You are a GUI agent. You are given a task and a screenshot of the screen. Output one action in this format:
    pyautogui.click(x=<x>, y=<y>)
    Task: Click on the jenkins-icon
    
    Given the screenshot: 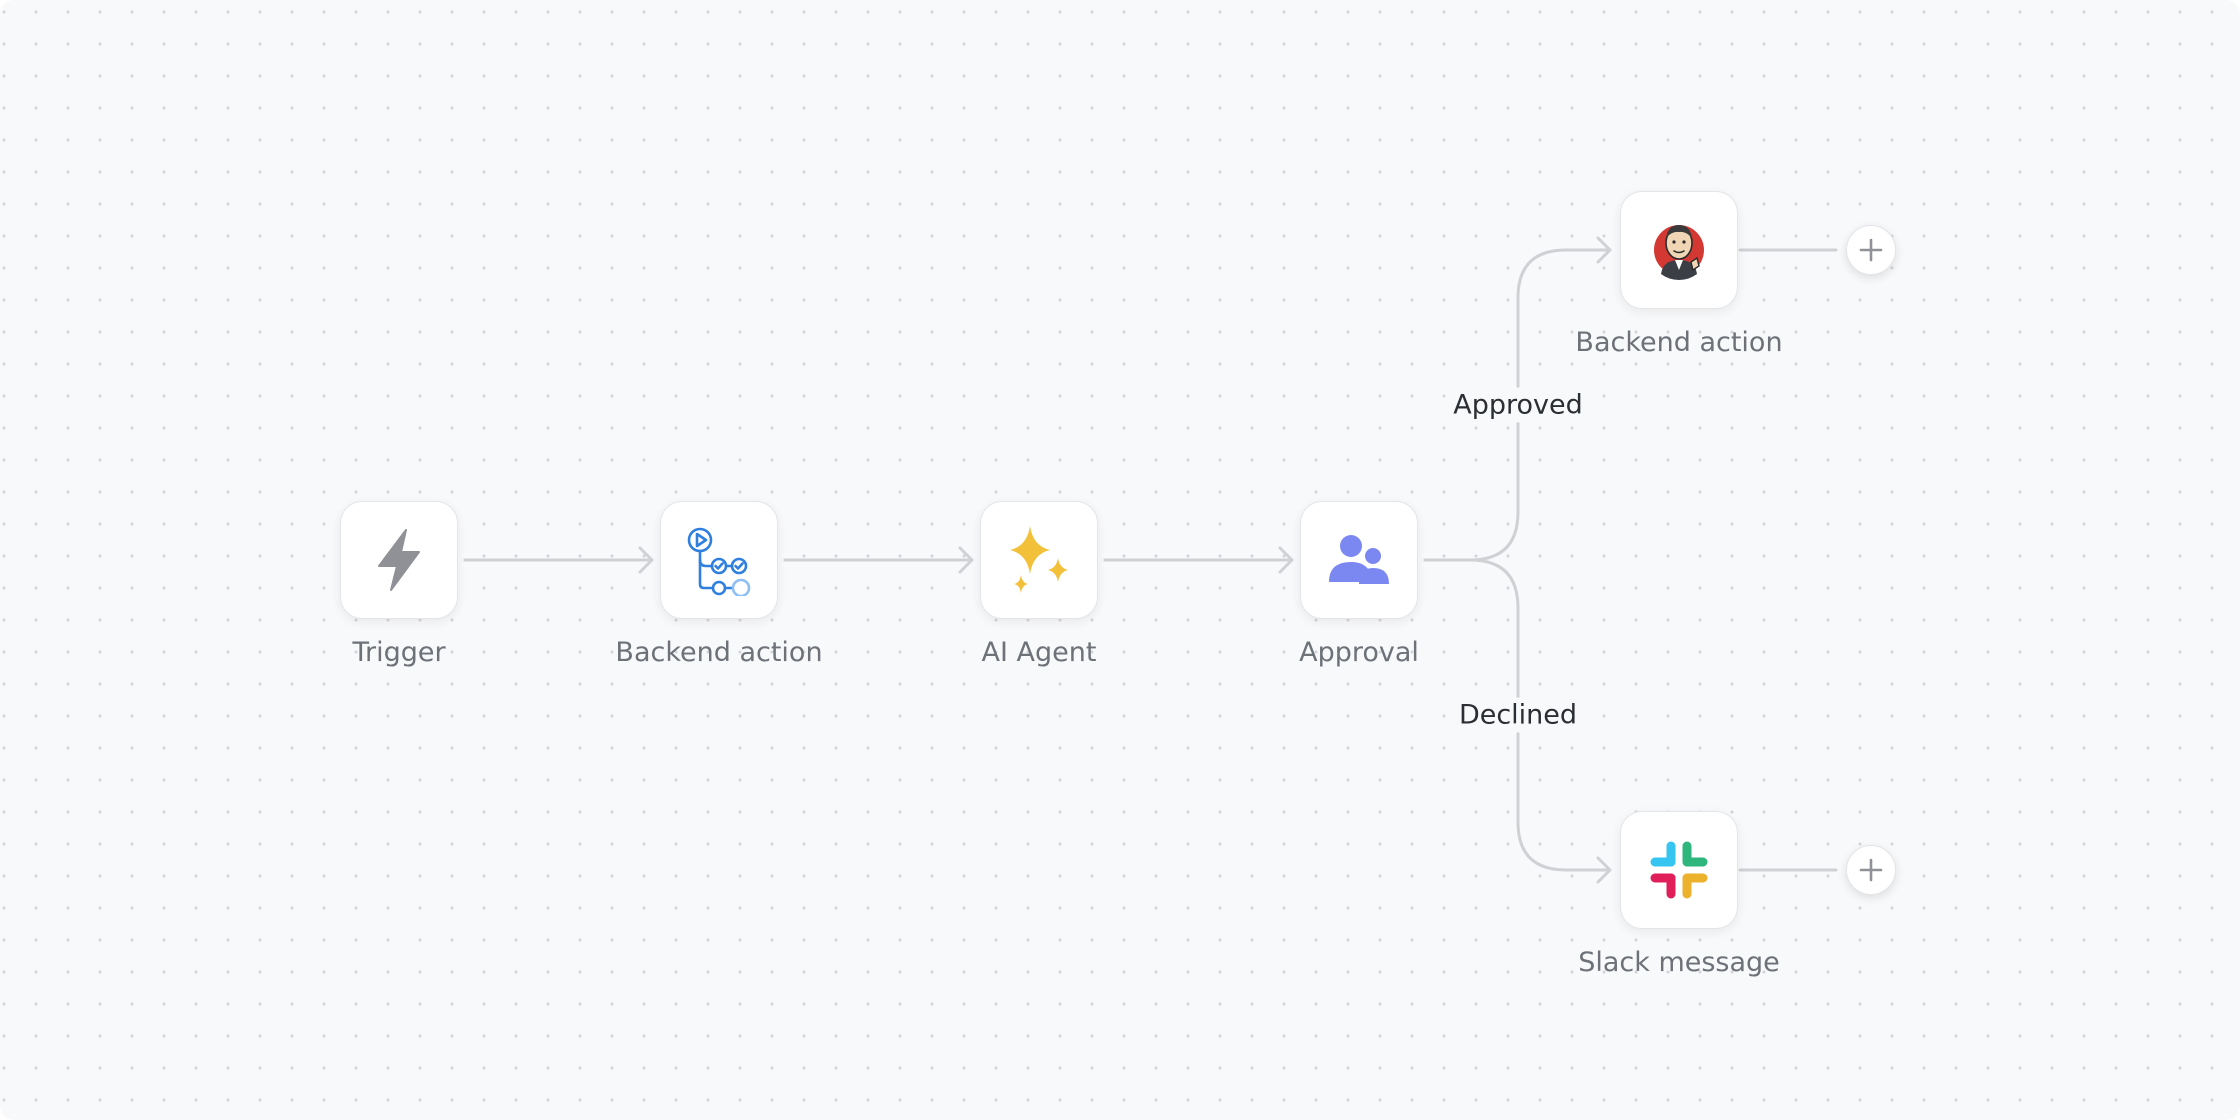 What is the action you would take?
    pyautogui.click(x=1679, y=252)
    